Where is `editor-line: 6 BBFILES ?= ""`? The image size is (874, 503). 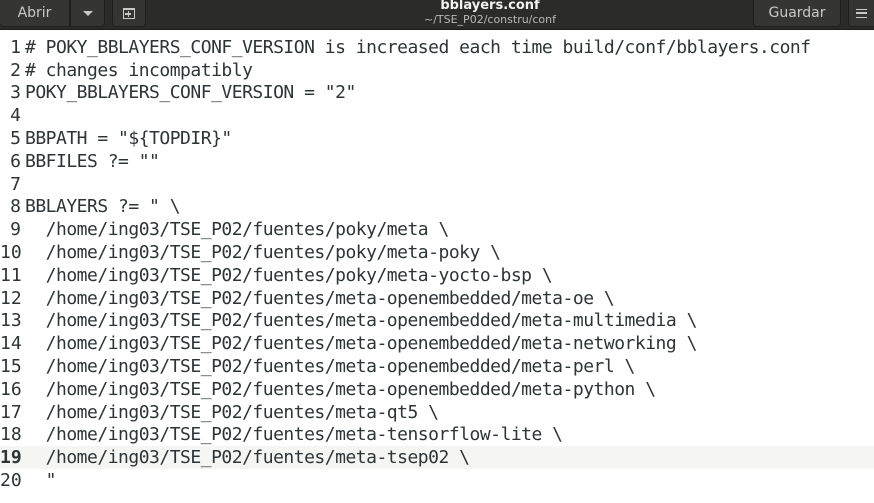 editor-line: 6 BBFILES ?= "" is located at coordinates (437, 161).